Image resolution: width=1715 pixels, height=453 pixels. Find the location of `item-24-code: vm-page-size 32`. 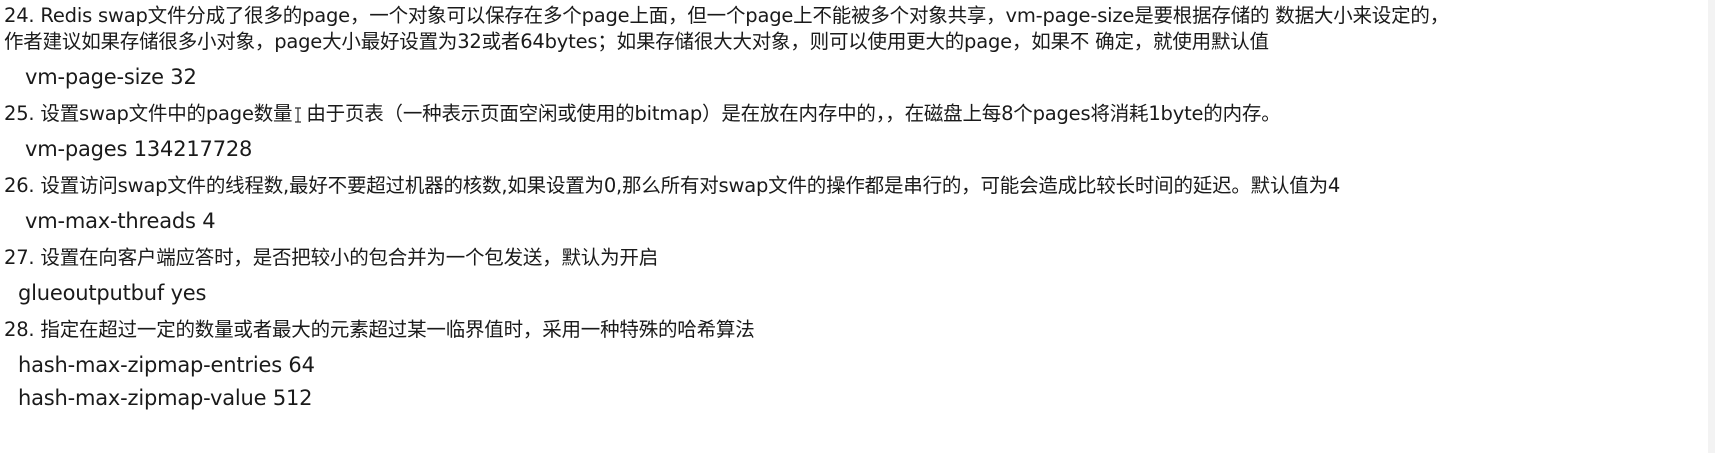

item-24-code: vm-page-size 32 is located at coordinates (111, 77).